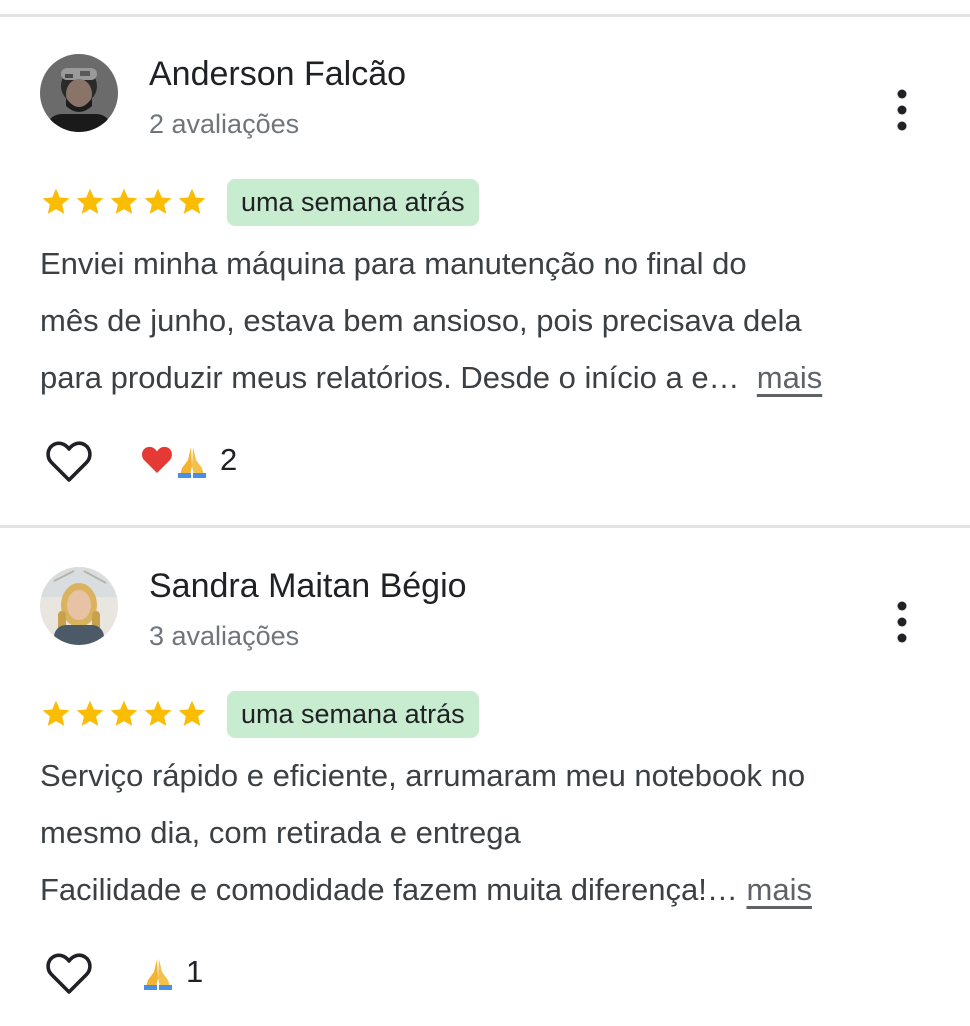  Describe the element at coordinates (280, 832) in the screenshot. I see `review-text-line: mesmo dia, com retirada e entrega` at that location.